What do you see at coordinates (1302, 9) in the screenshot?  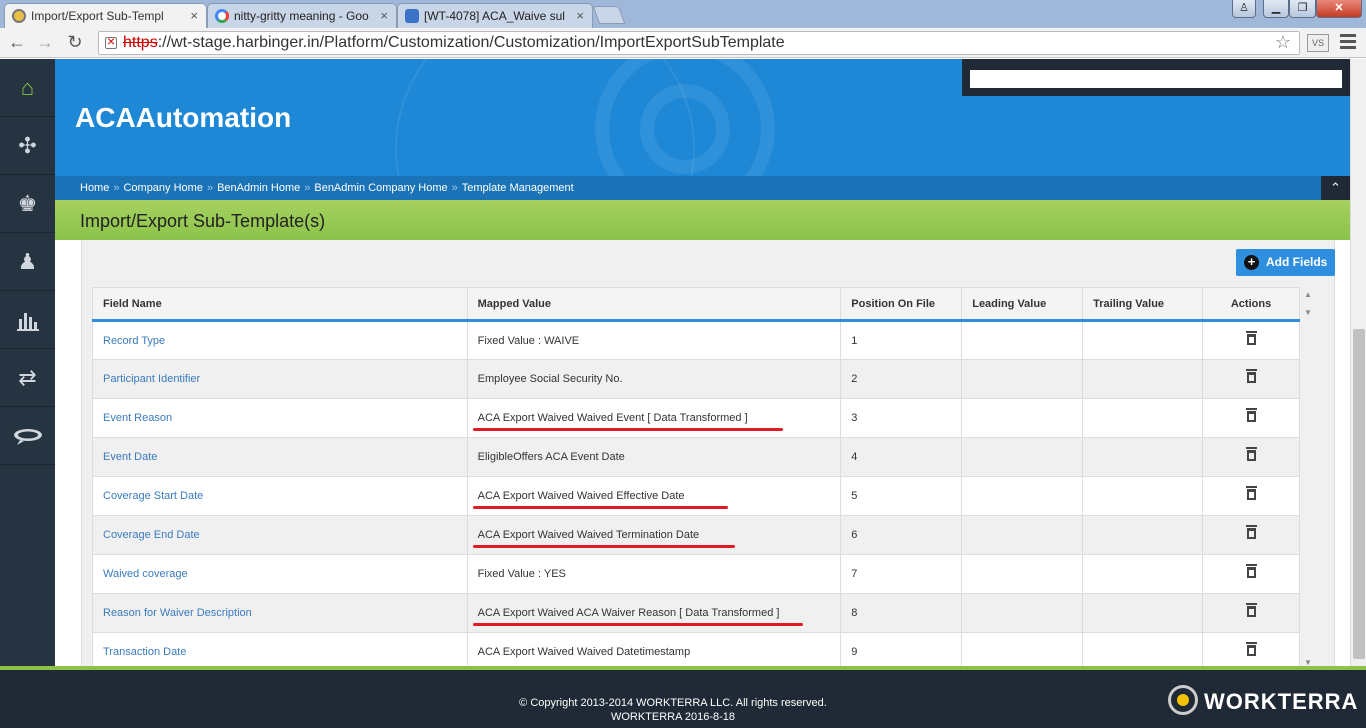 I see `maximize-icon: ❐` at bounding box center [1302, 9].